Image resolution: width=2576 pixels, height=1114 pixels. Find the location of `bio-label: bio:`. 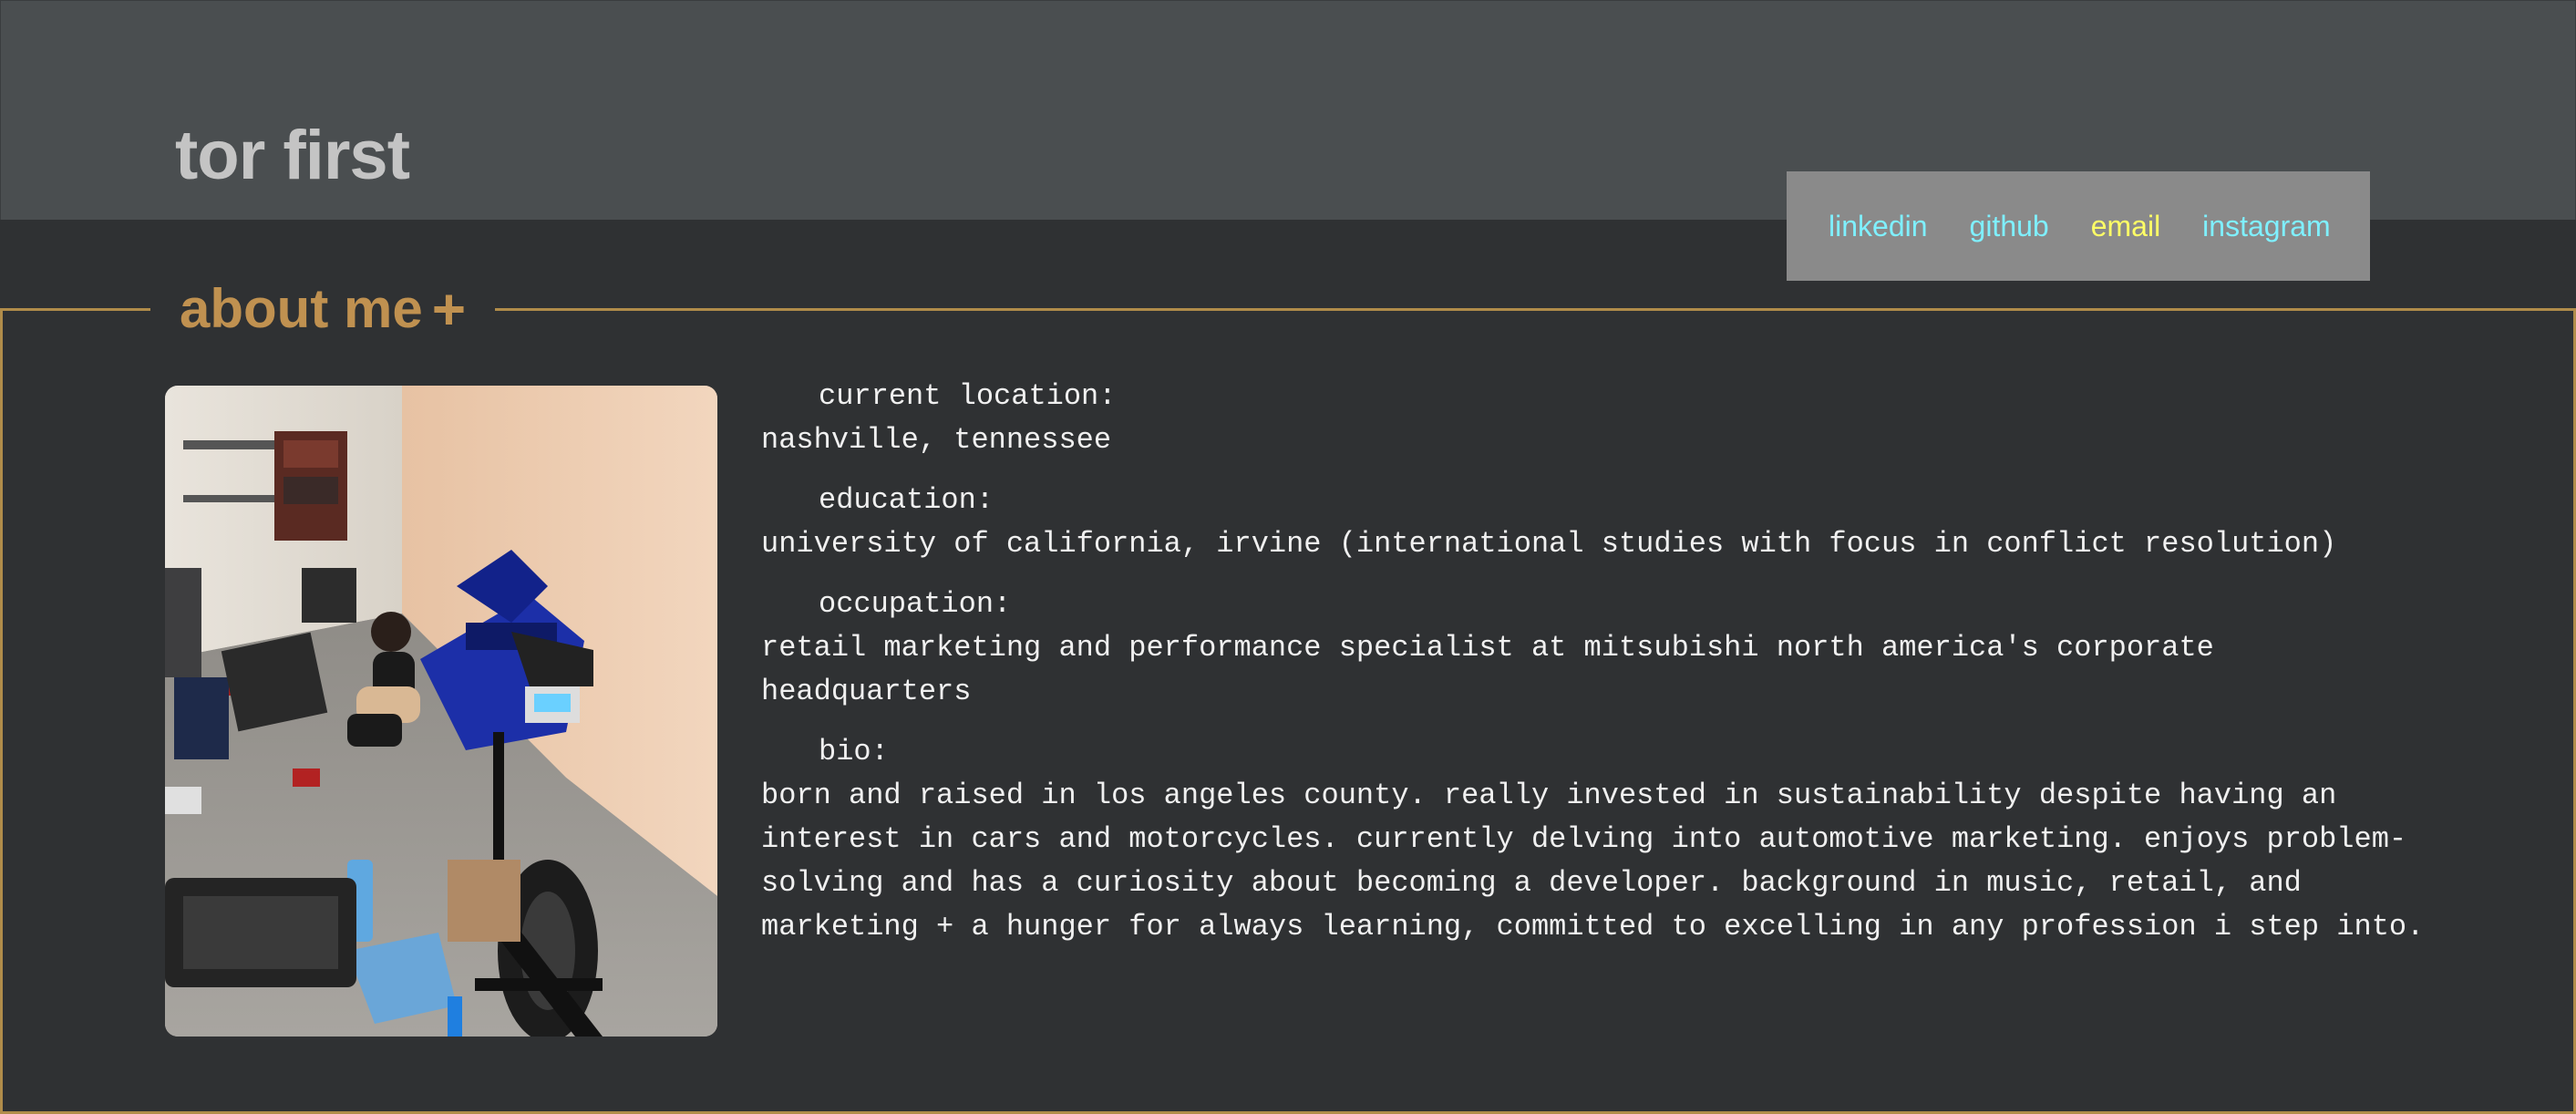

bio-label: bio: is located at coordinates (854, 752).